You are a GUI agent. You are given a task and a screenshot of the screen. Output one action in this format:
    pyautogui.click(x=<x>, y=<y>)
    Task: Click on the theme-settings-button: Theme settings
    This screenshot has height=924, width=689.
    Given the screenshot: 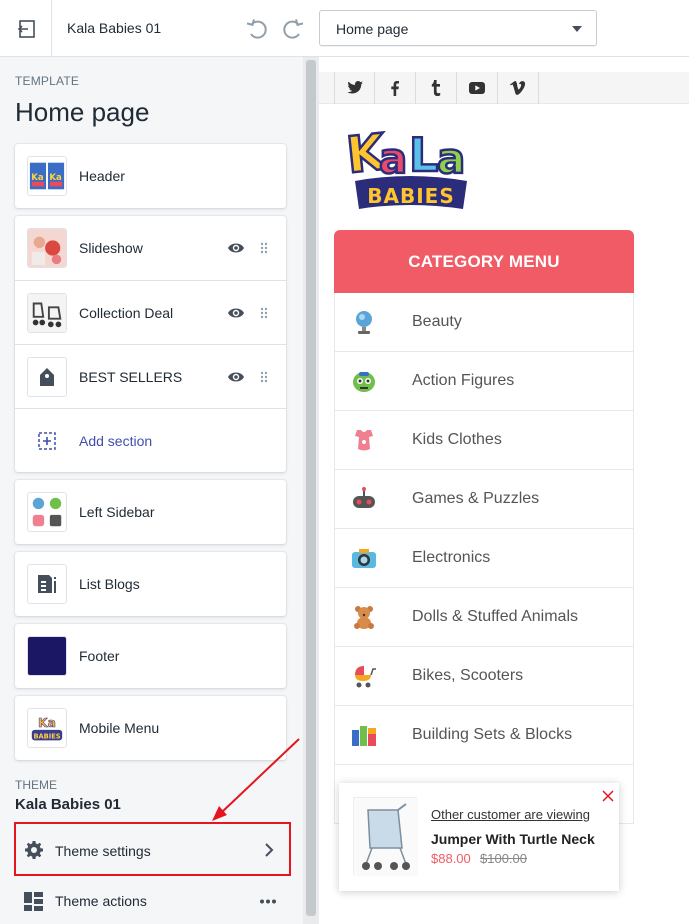 What is the action you would take?
    pyautogui.click(x=152, y=849)
    